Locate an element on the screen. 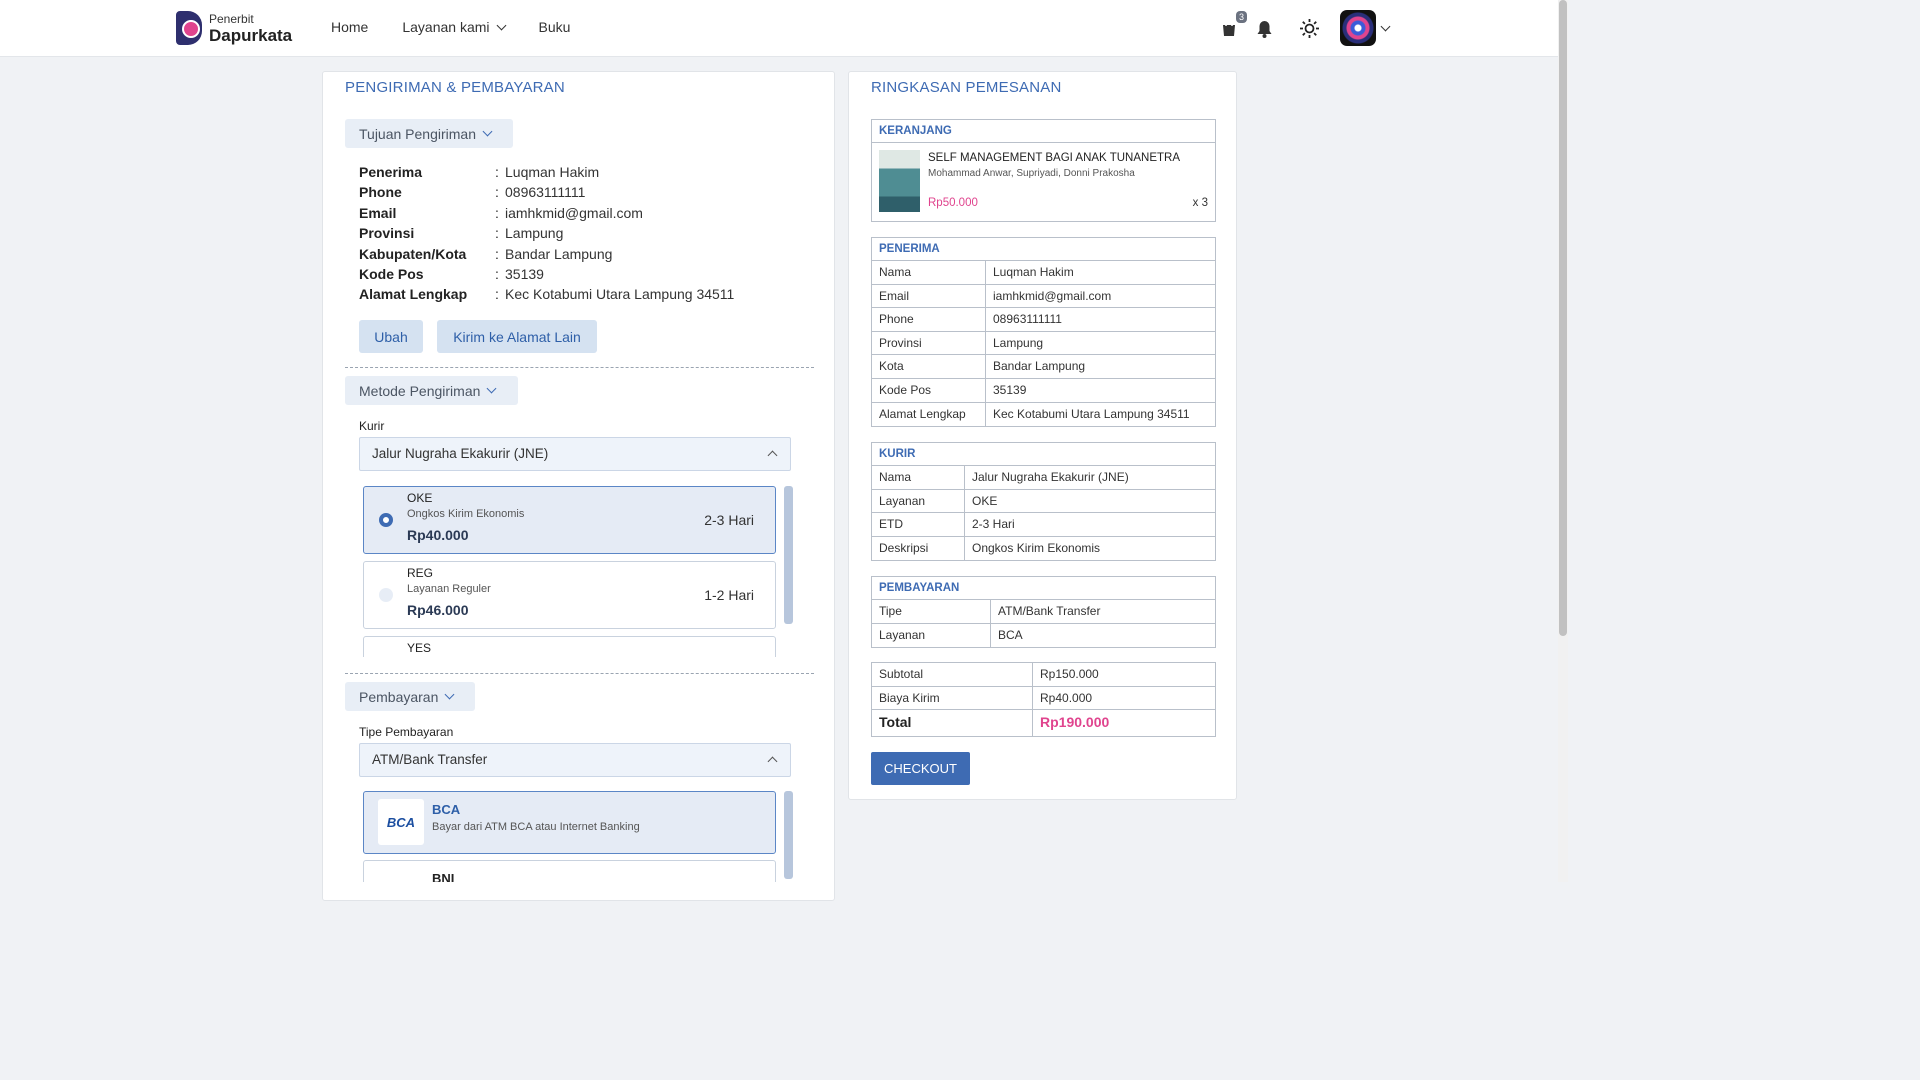 Image resolution: width=1920 pixels, height=1080 pixels. row-key: Kode Pos is located at coordinates (929, 390).